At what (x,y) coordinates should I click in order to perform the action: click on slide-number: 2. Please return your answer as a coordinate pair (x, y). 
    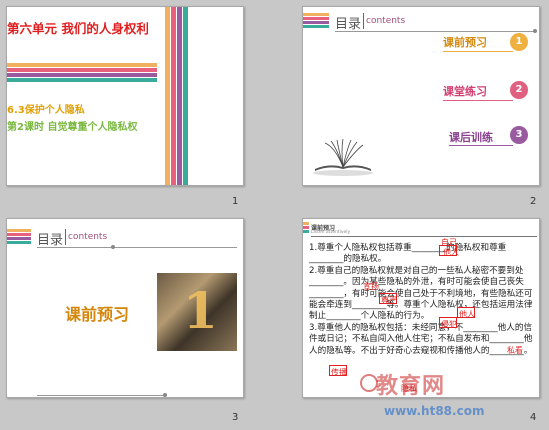
    Looking at the image, I should click on (533, 201).